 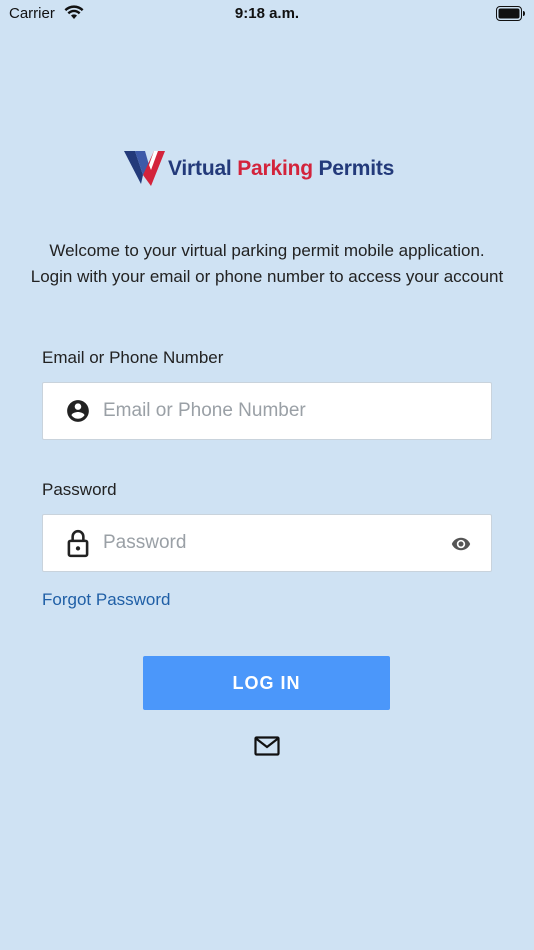 I want to click on password-label: Password, so click(x=79, y=489).